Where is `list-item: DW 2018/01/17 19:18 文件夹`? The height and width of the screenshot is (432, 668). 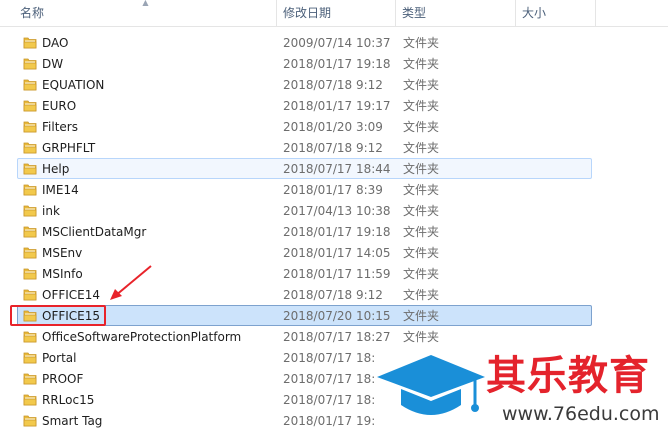
list-item: DW 2018/01/17 19:18 文件夹 is located at coordinates (304, 63).